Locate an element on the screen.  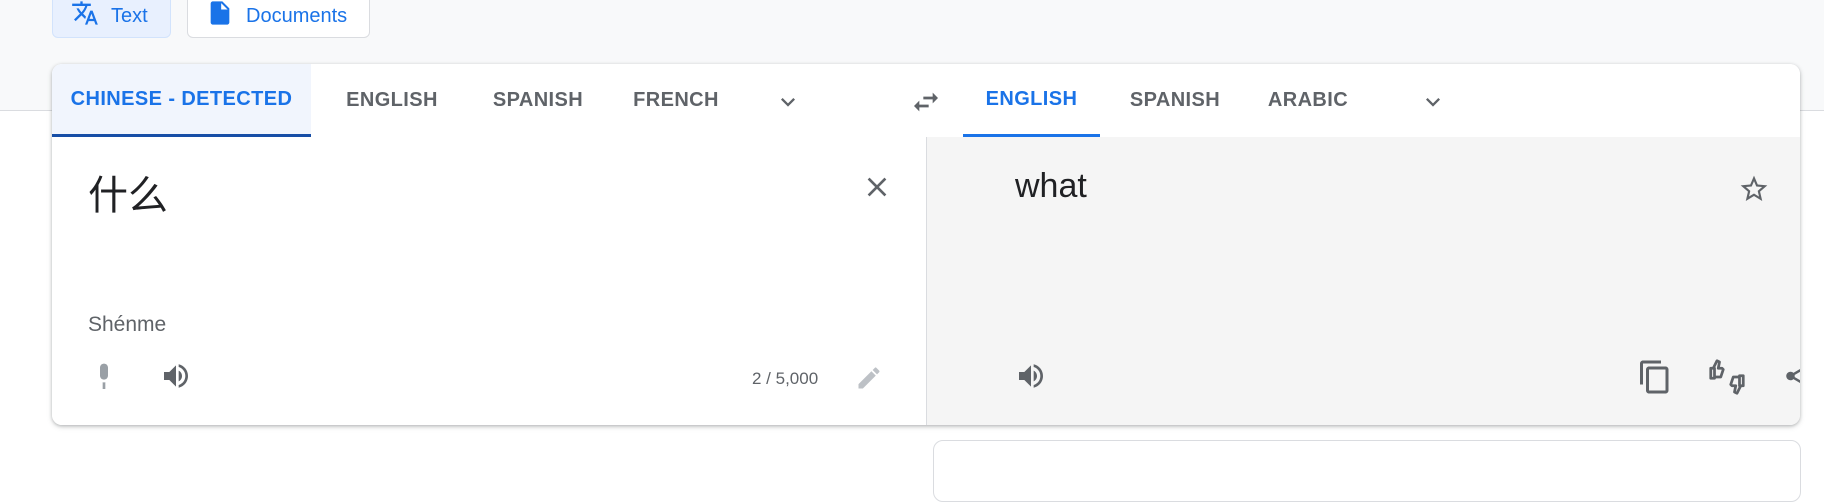
share-translation-icon is located at coordinates (1791, 376).